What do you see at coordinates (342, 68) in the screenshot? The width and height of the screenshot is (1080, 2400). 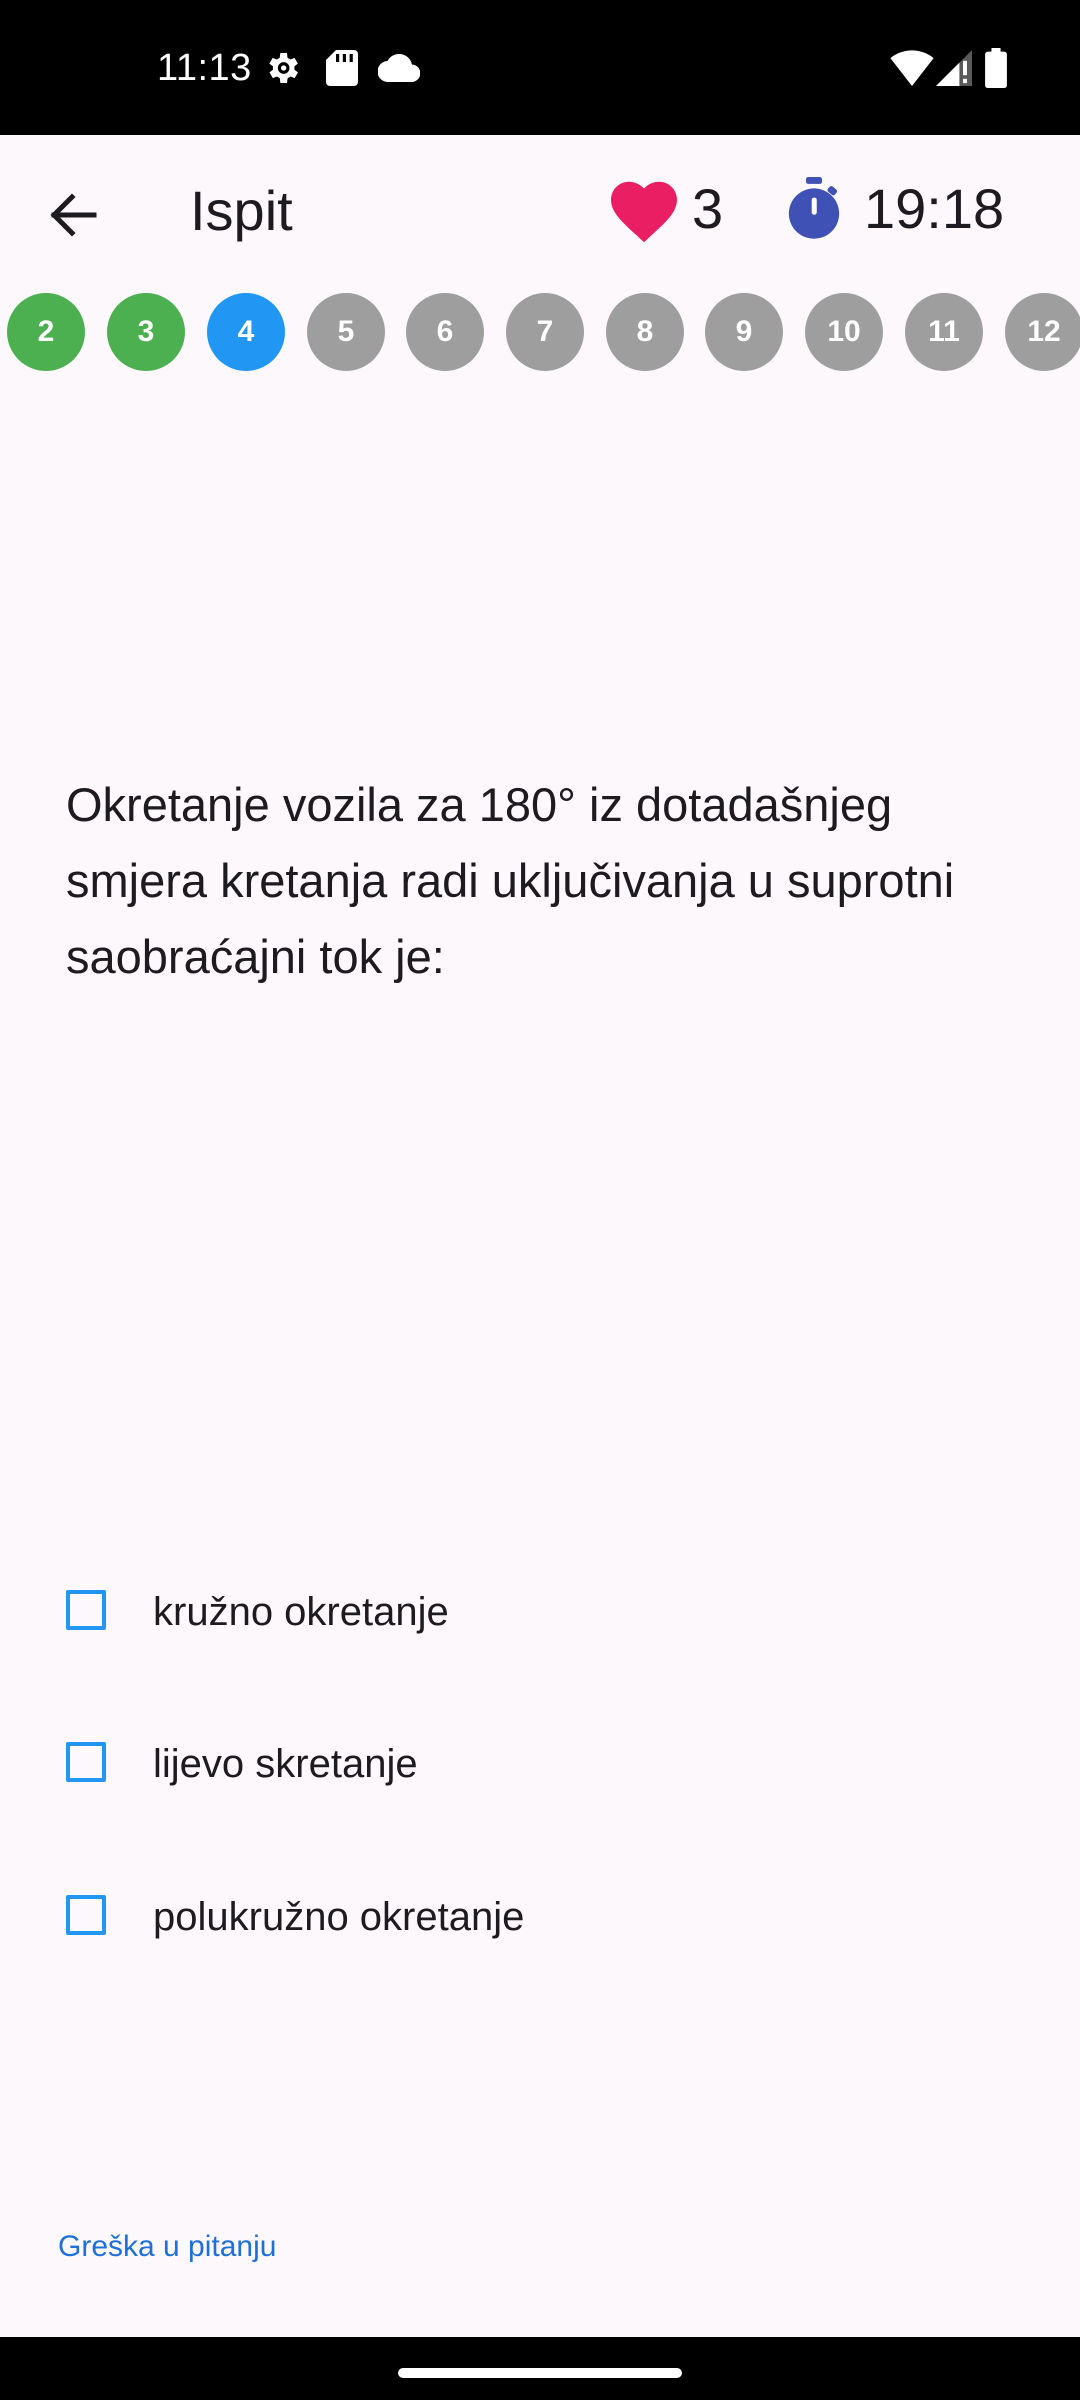 I see `sd-card-icon` at bounding box center [342, 68].